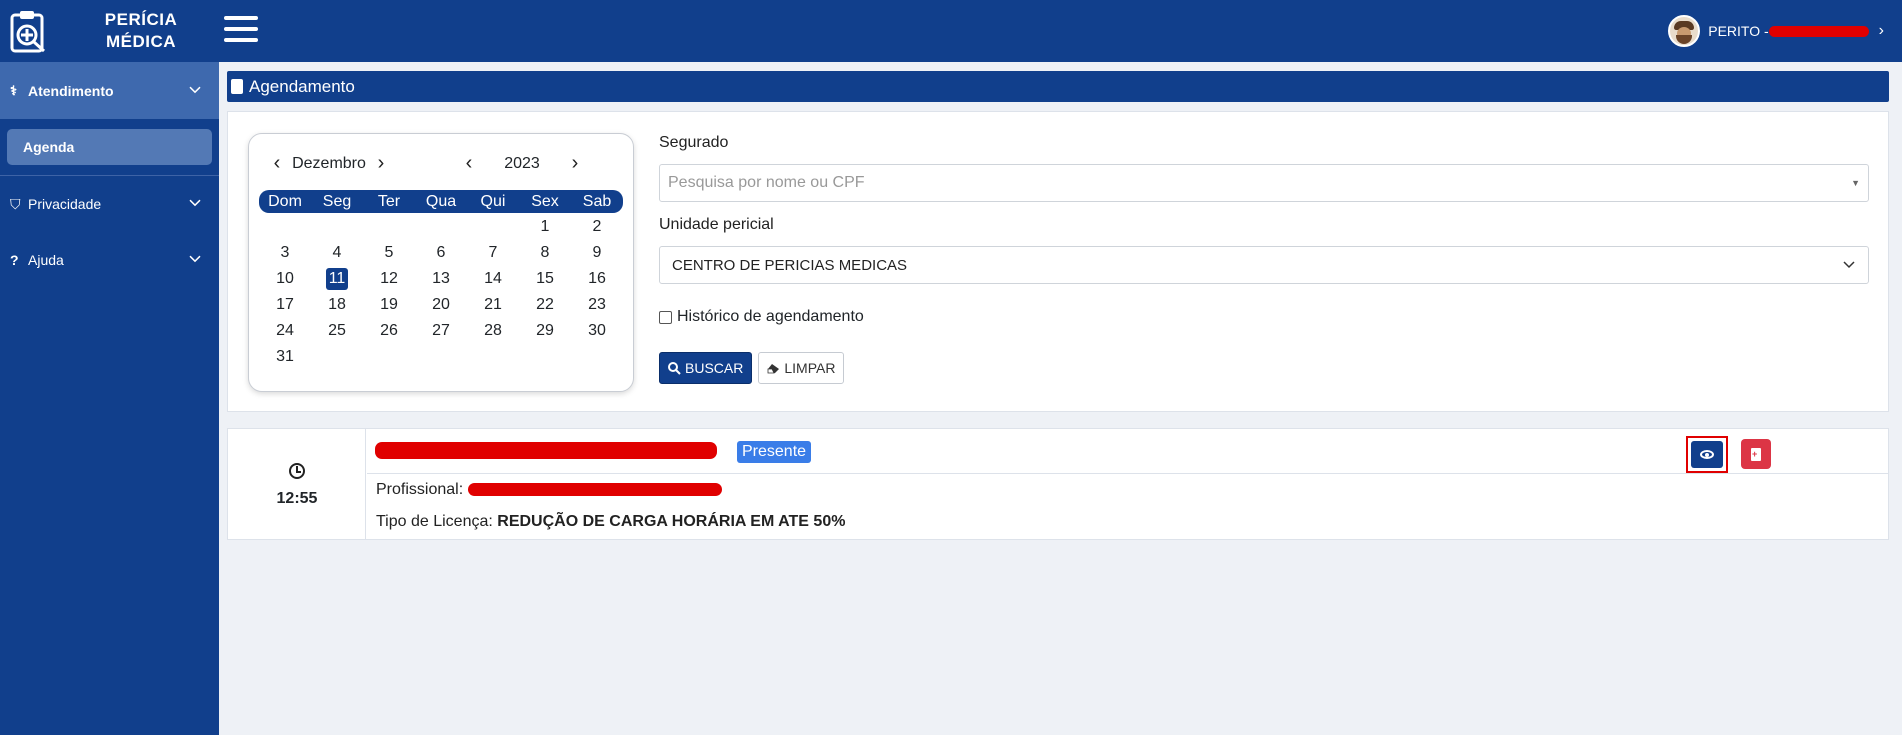 The image size is (1902, 735). I want to click on calendar-day: 17, so click(285, 305).